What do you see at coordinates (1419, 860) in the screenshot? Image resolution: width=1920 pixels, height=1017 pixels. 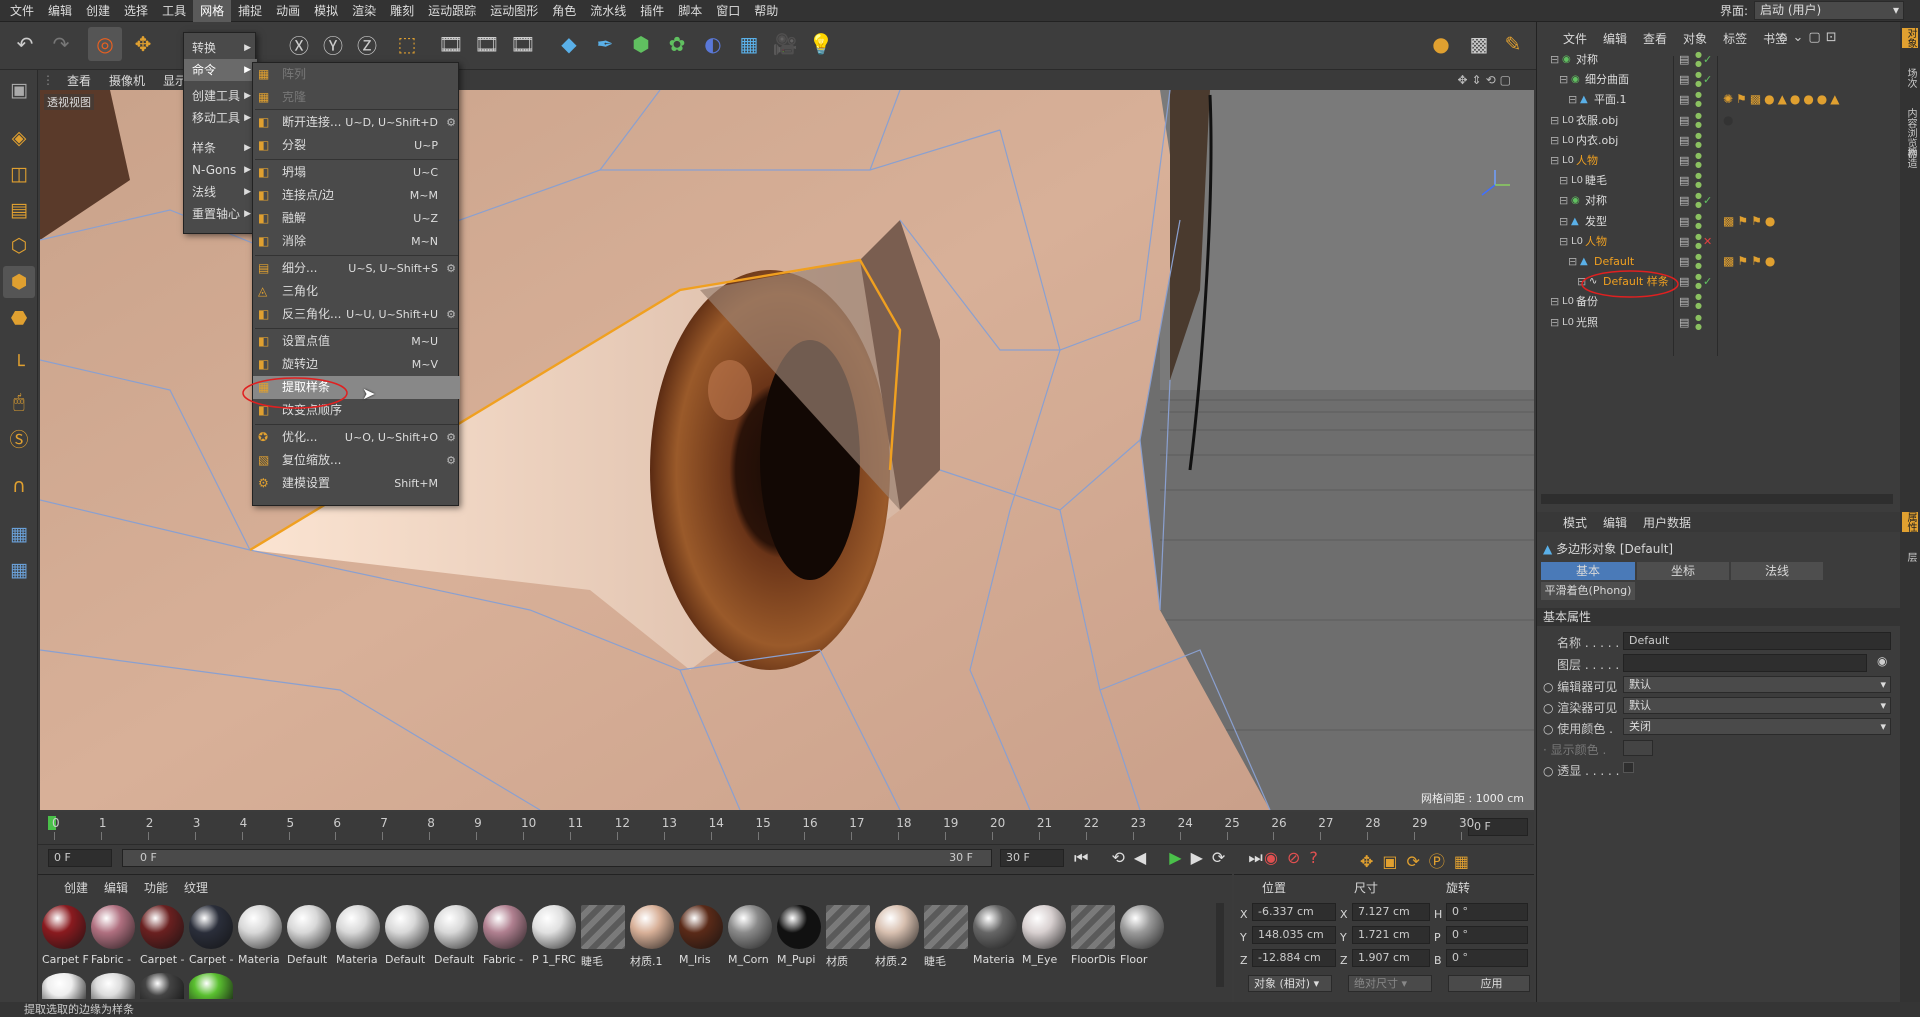 I see `keyframe-controls: ✥▣⟳Ⓟ▦` at bounding box center [1419, 860].